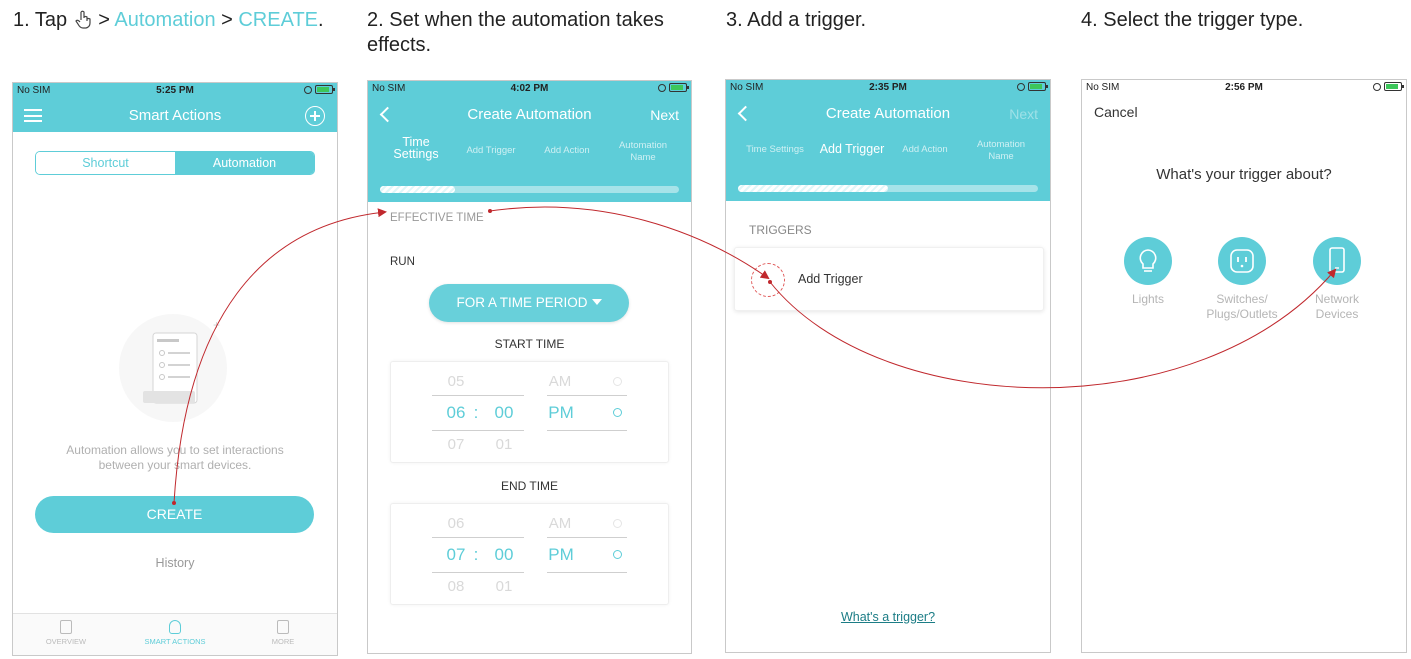  What do you see at coordinates (244, 163) in the screenshot?
I see `segment-automation: Automation` at bounding box center [244, 163].